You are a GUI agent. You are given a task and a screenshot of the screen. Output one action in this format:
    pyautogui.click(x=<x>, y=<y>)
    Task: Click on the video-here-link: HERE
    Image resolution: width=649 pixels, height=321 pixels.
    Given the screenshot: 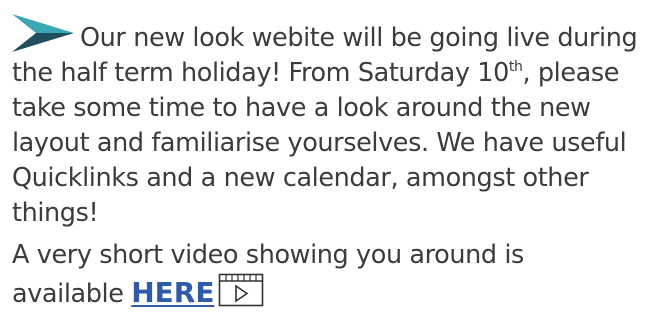 What is the action you would take?
    pyautogui.click(x=172, y=292)
    